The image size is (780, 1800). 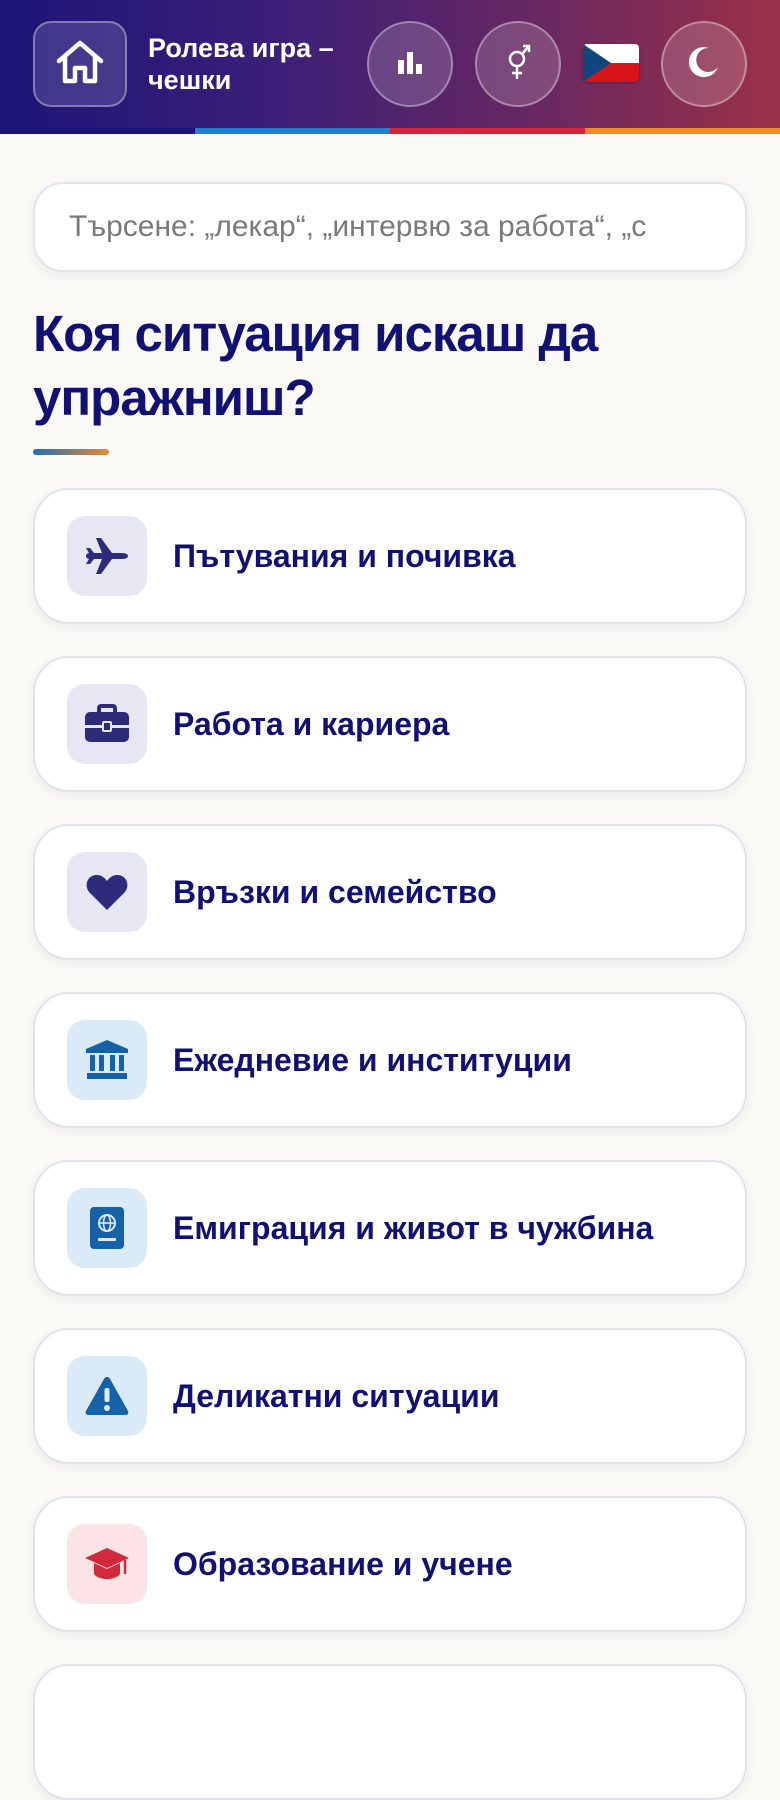 I want to click on institution-icon, so click(x=107, y=1060).